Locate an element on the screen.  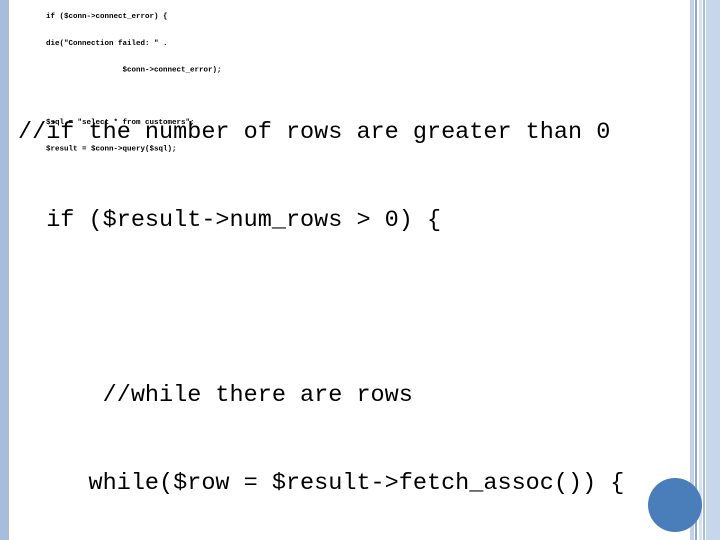
code-line-while-fetch: while($row = $result->fetch_assoc()) { is located at coordinates (321, 483).